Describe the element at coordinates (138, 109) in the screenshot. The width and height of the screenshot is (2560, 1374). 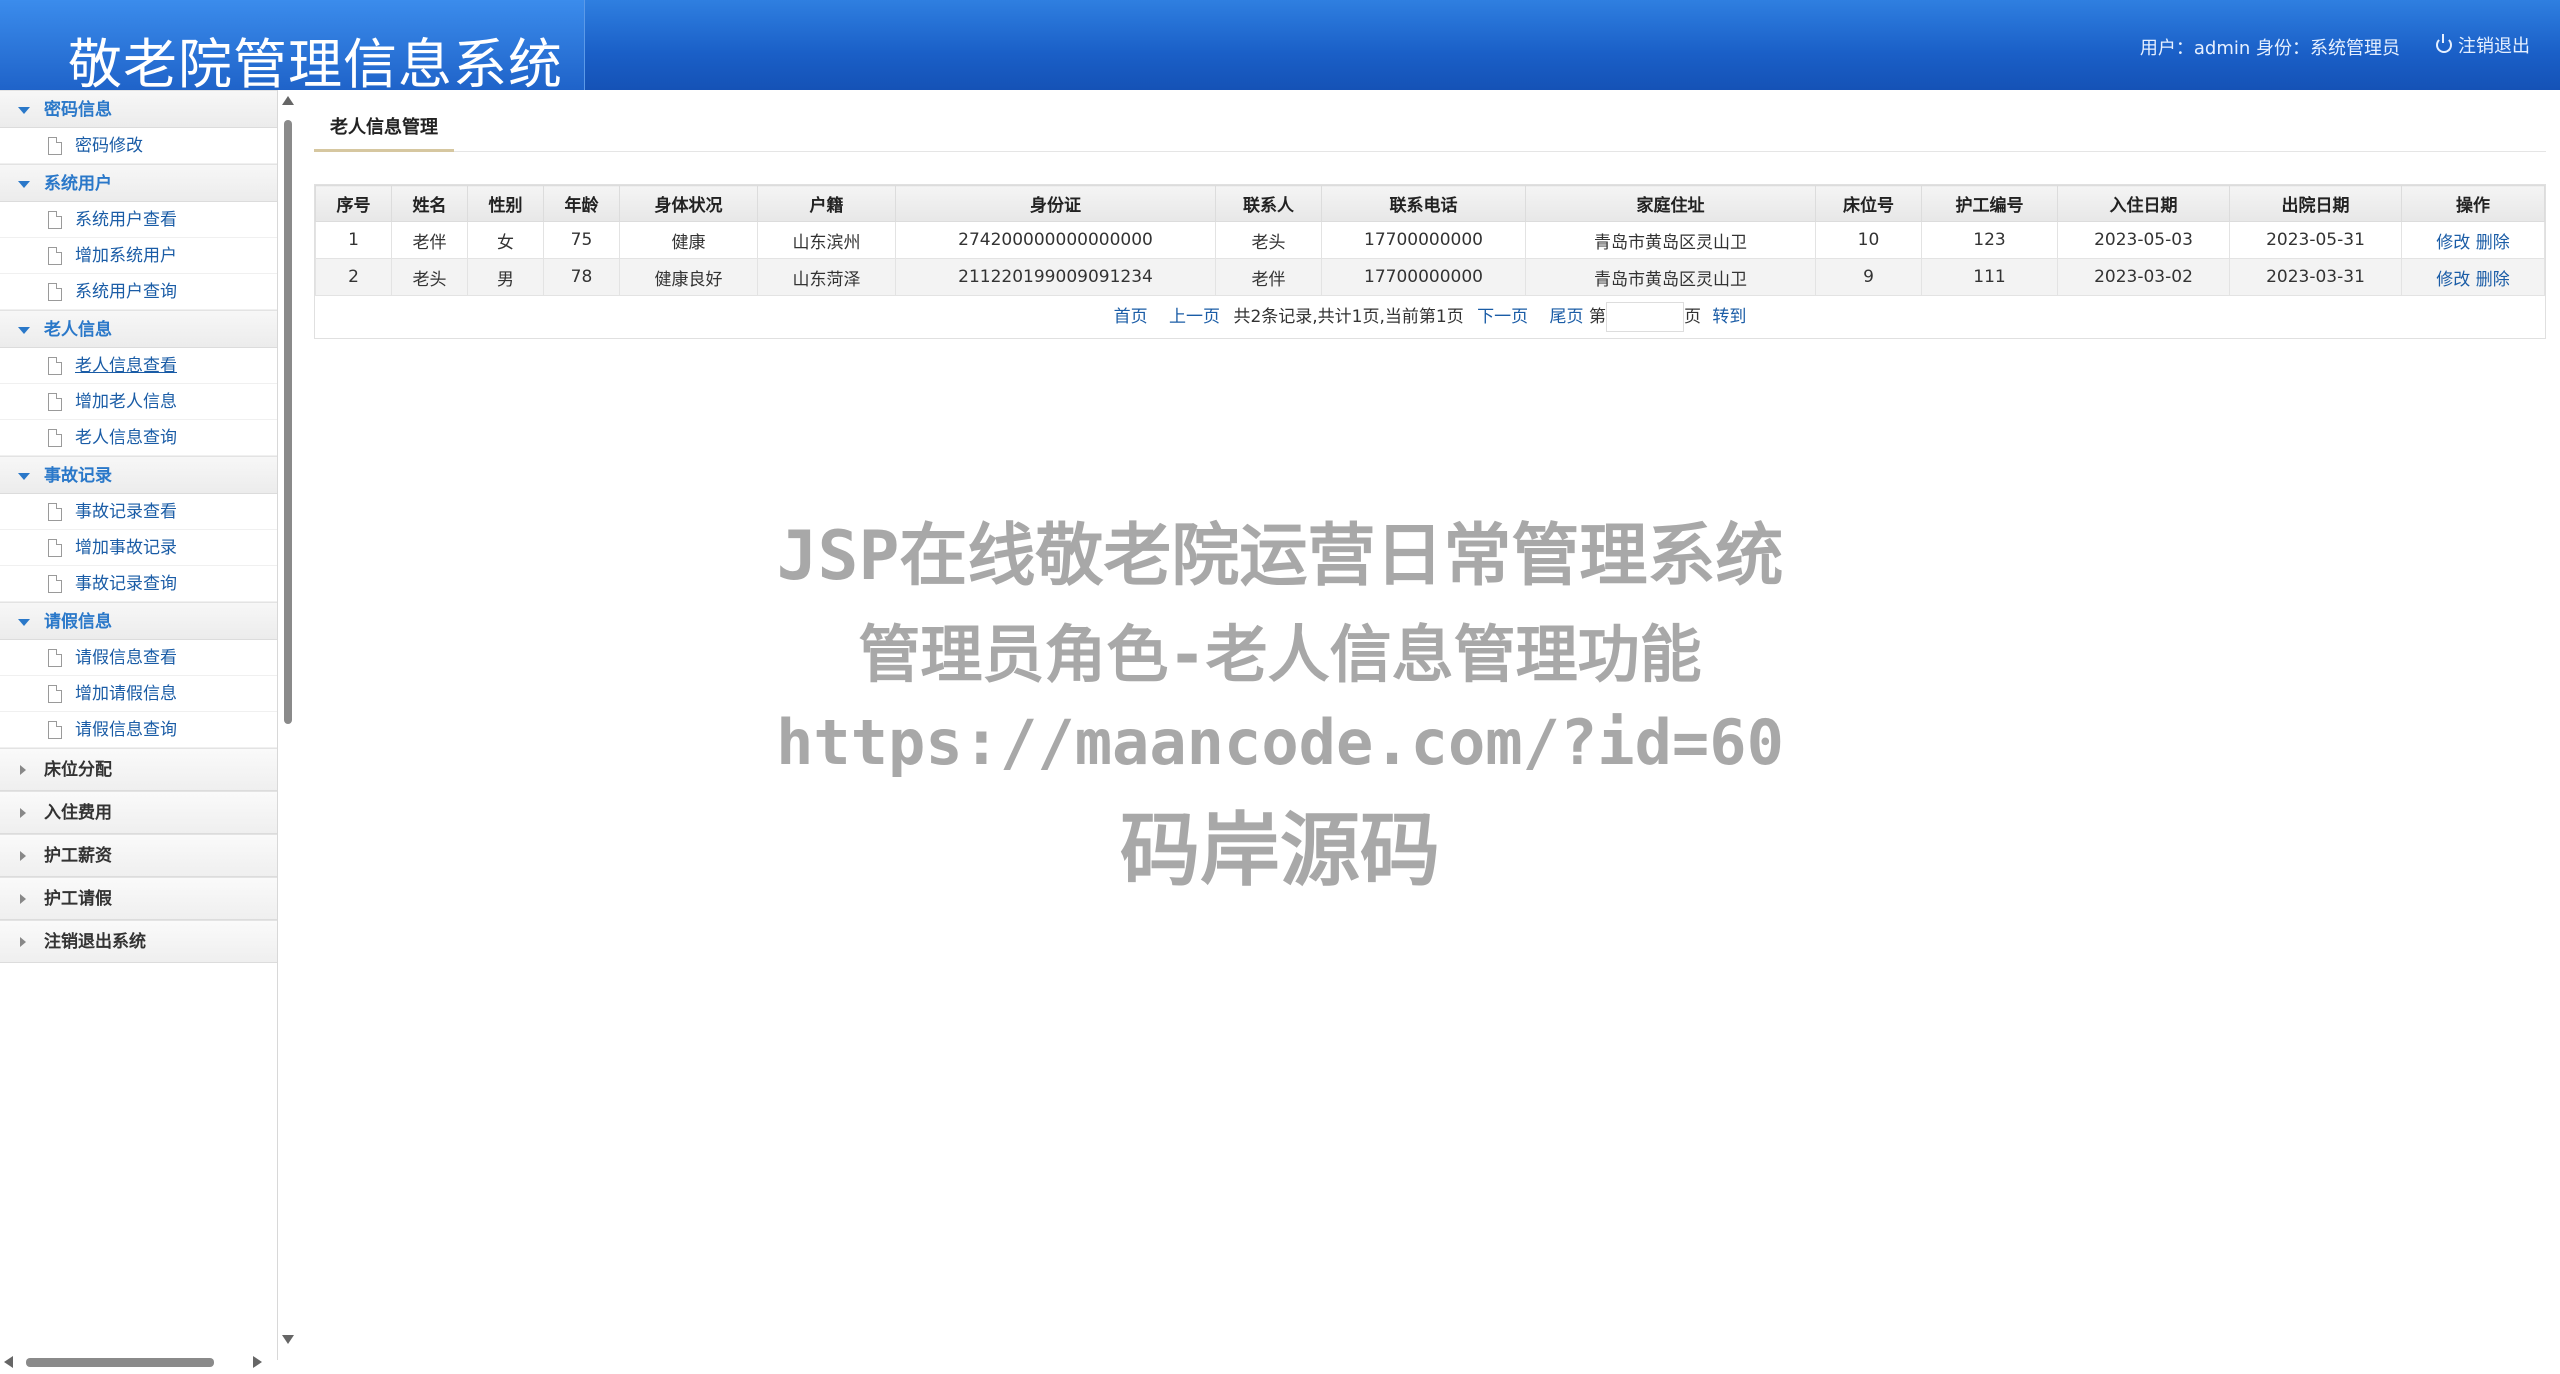
I see `sidebar-group-password: 密码信息` at that location.